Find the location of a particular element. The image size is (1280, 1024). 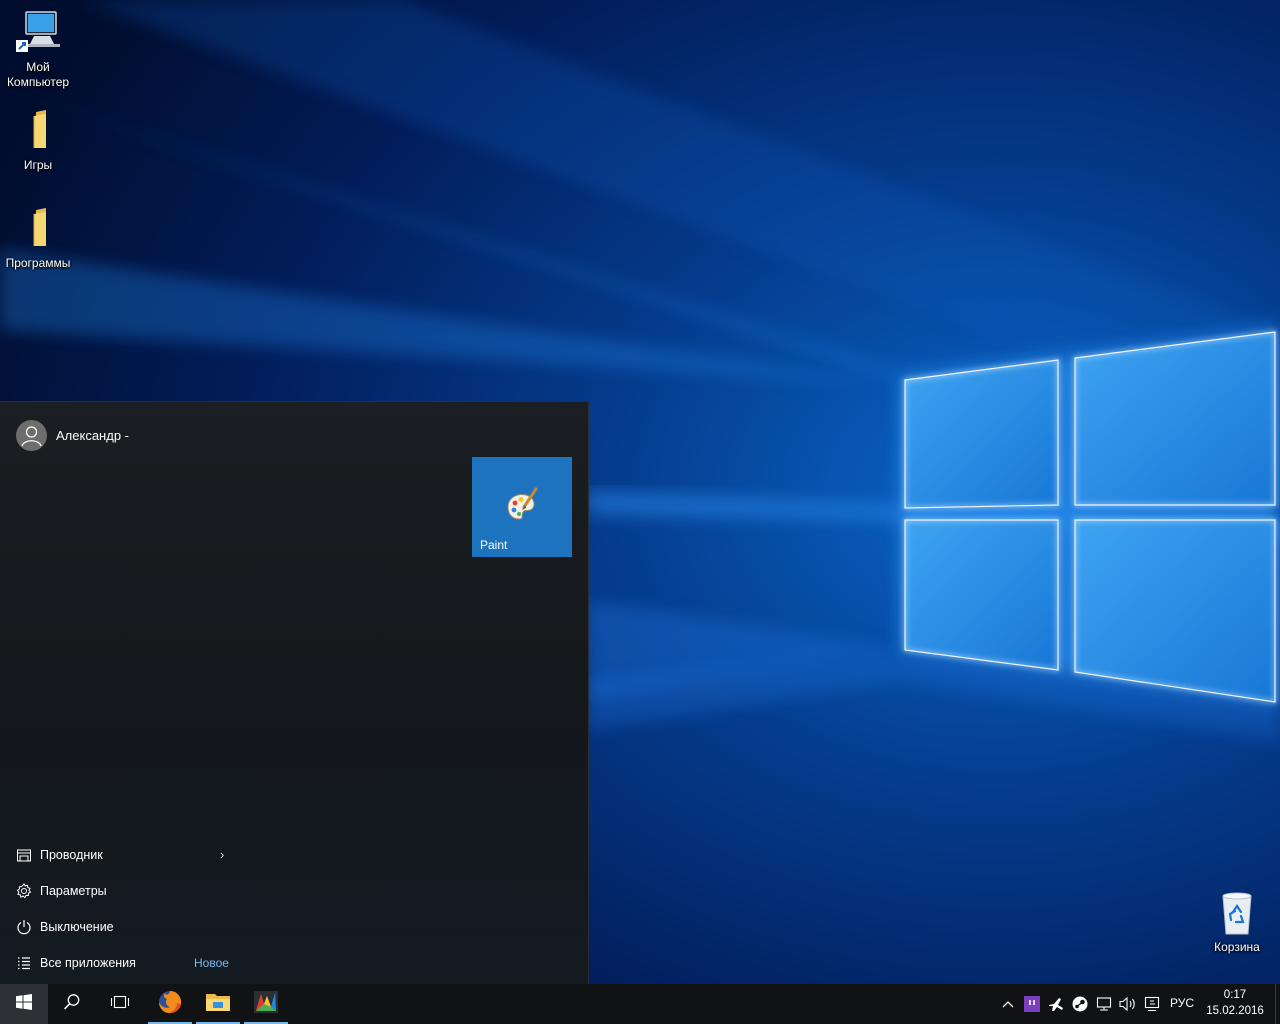

desktop-icon-programs-folder: Программы is located at coordinates (38, 238).